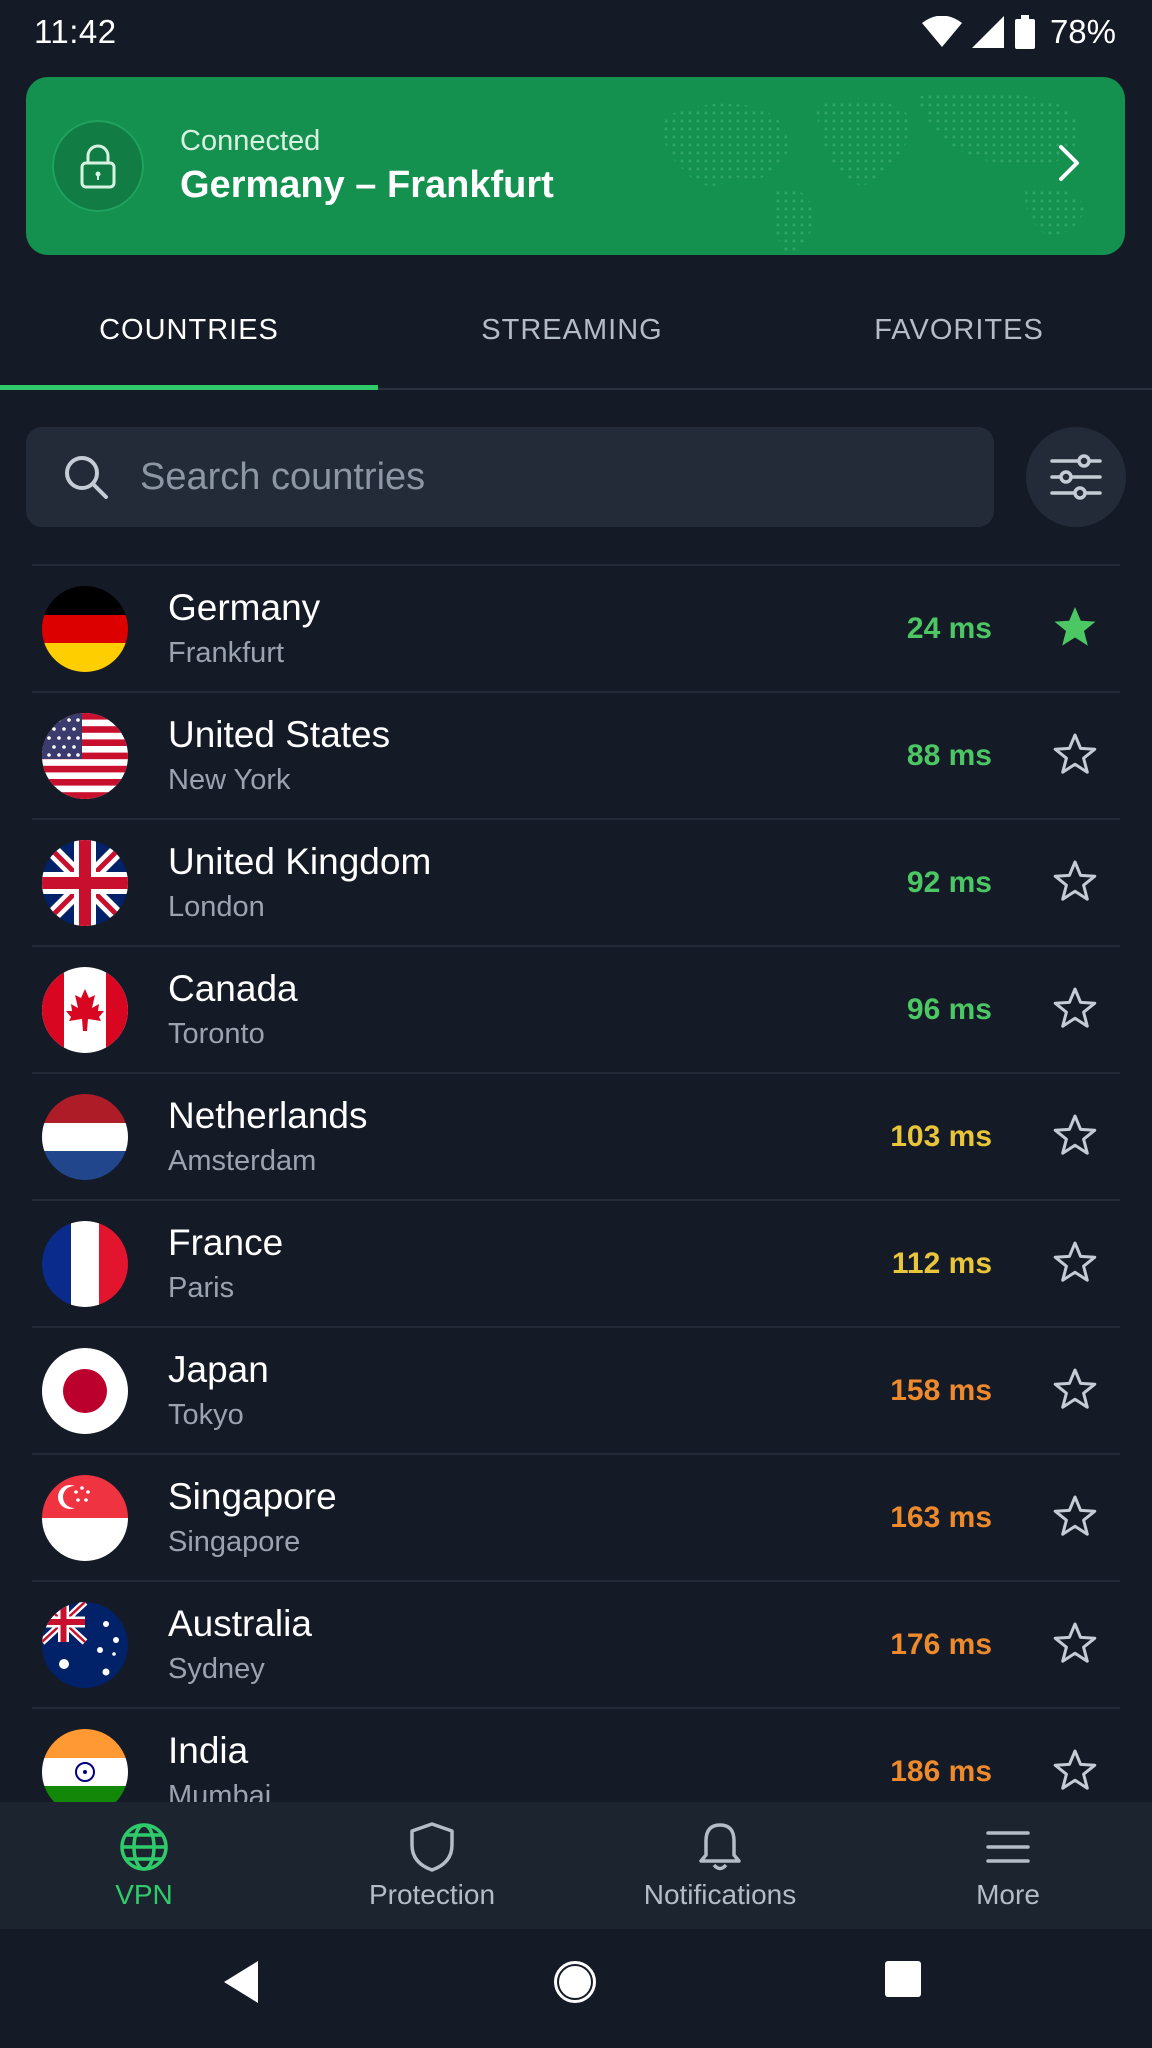  What do you see at coordinates (432, 1846) in the screenshot?
I see `shield-icon` at bounding box center [432, 1846].